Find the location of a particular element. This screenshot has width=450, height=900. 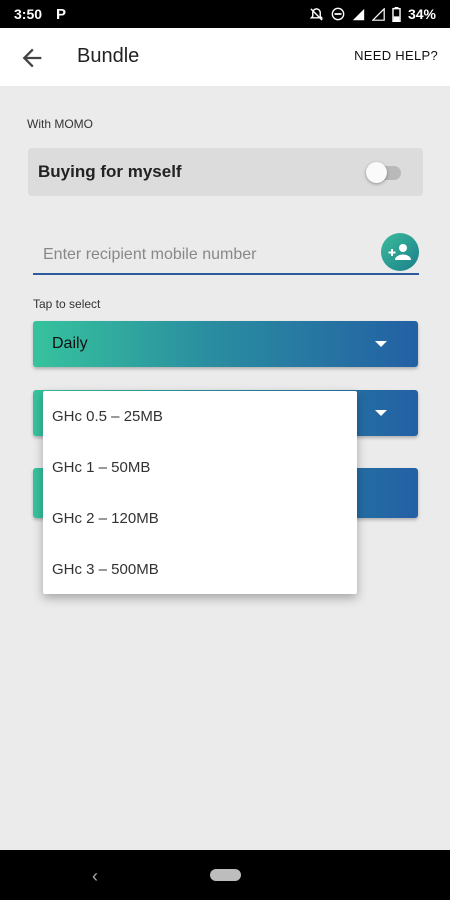

add-contact-button is located at coordinates (400, 252).